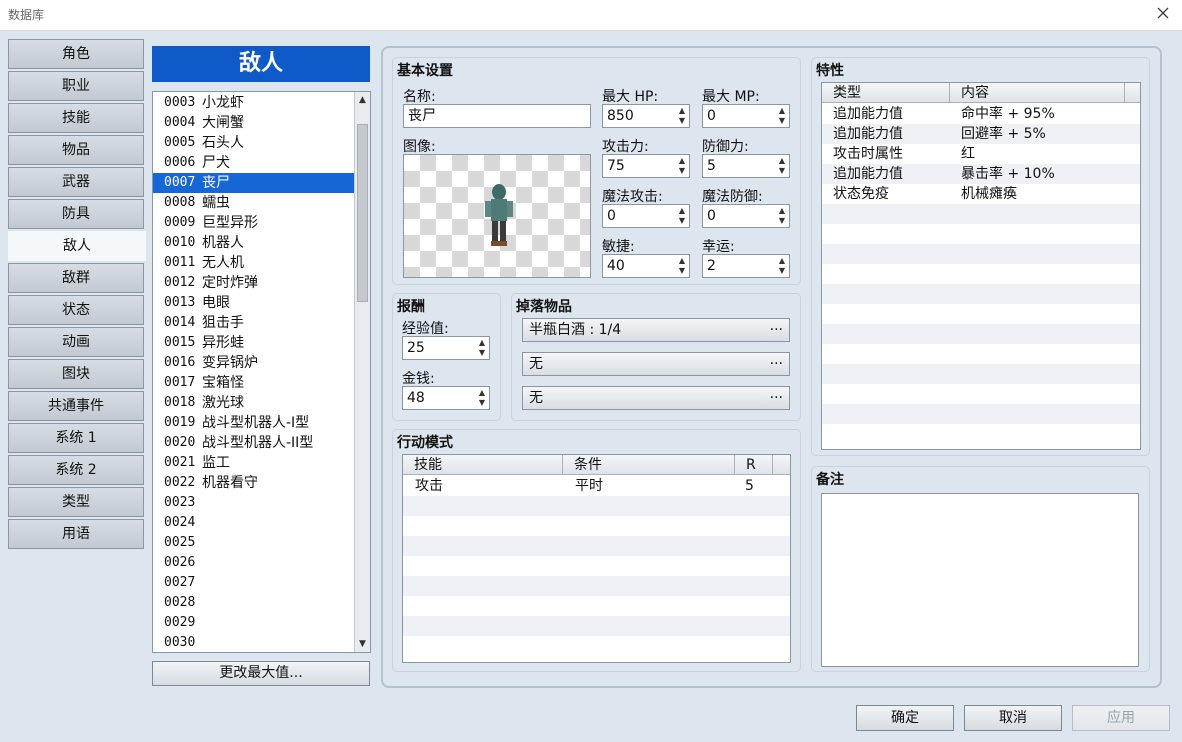 This screenshot has height=742, width=1182. Describe the element at coordinates (77, 246) in the screenshot. I see `nav-item-6: 敌人` at that location.